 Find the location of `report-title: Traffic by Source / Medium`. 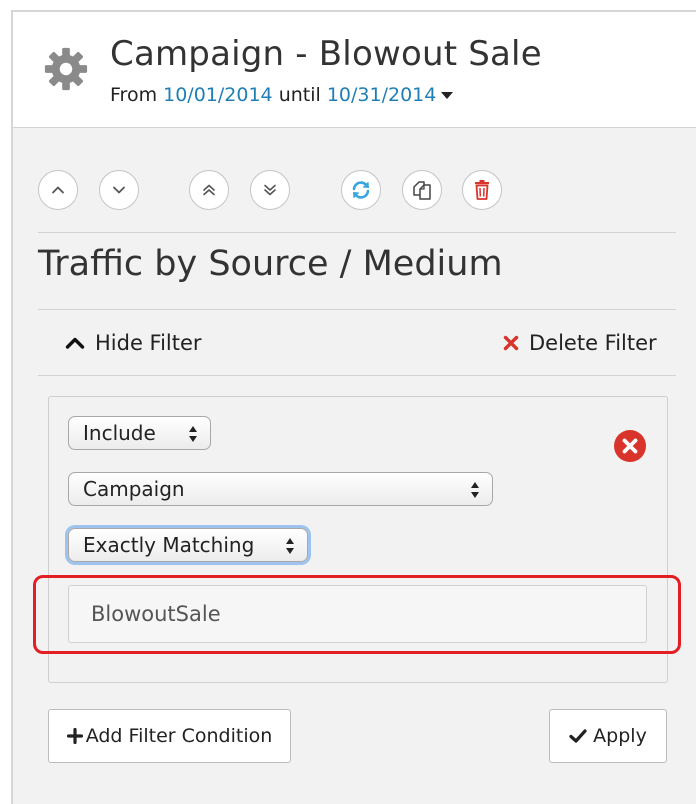

report-title: Traffic by Source / Medium is located at coordinates (270, 264).